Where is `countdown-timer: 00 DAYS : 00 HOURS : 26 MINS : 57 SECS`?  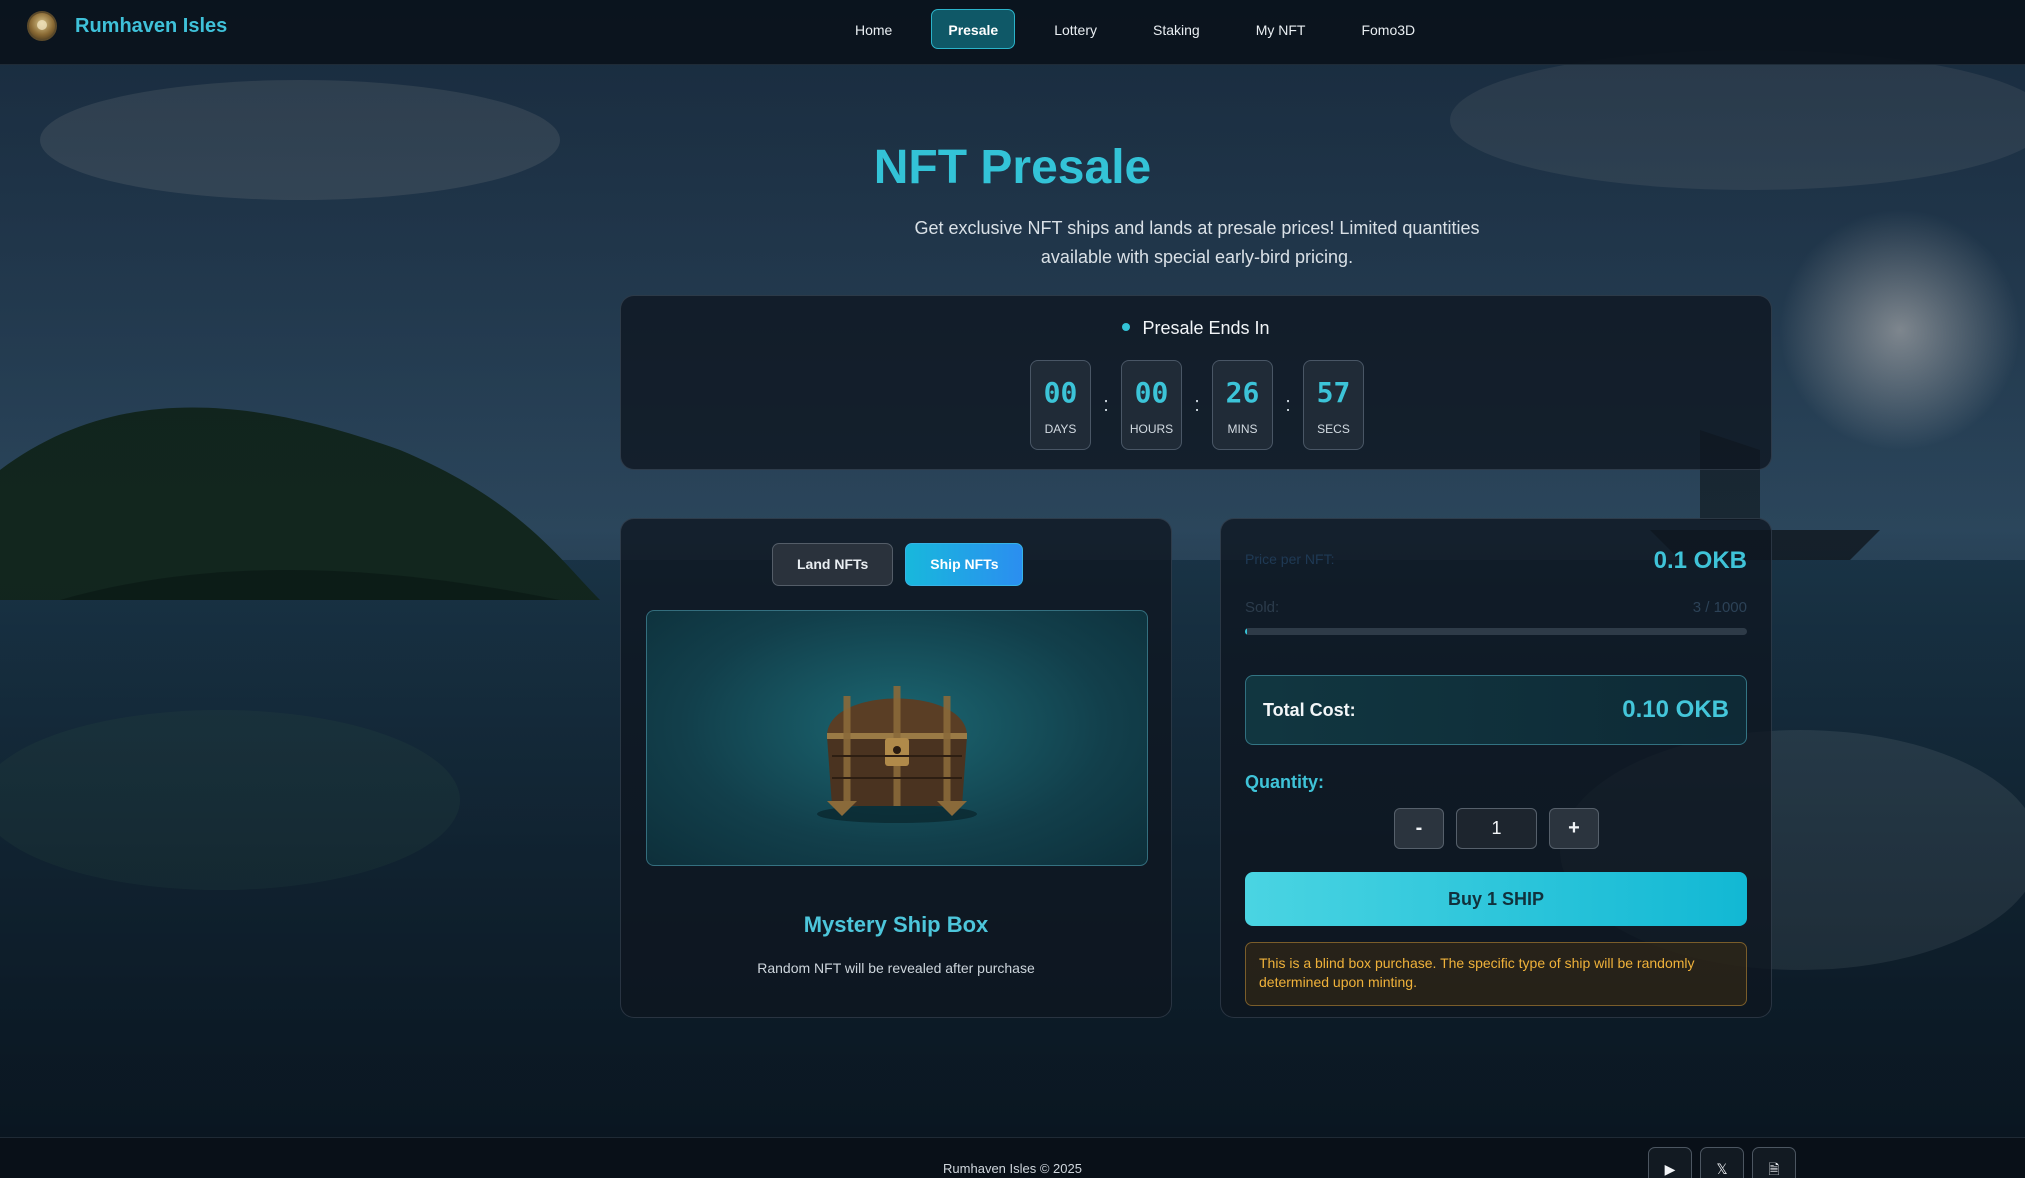 countdown-timer: 00 DAYS : 00 HOURS : 26 MINS : 57 SECS is located at coordinates (1197, 405).